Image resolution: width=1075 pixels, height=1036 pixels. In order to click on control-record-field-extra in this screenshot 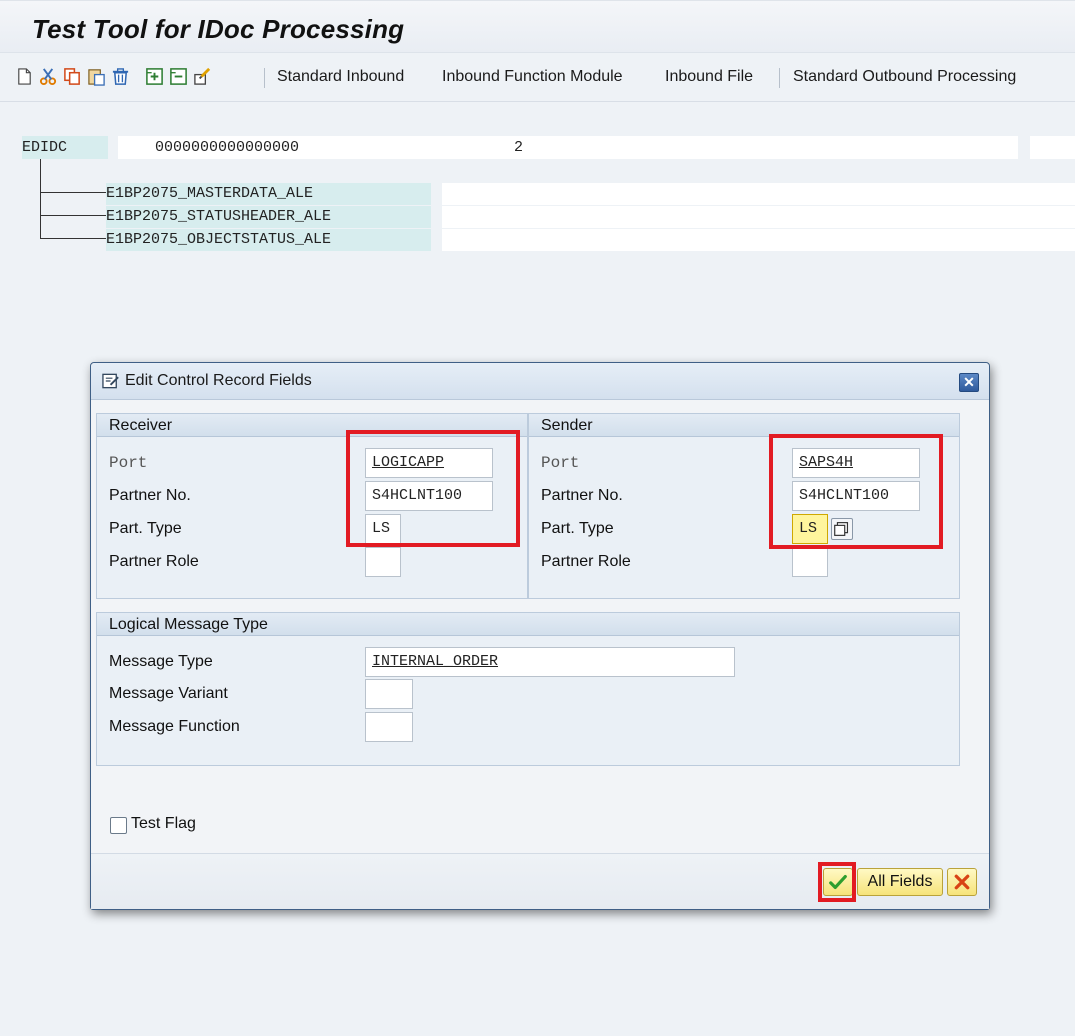, I will do `click(1052, 147)`.